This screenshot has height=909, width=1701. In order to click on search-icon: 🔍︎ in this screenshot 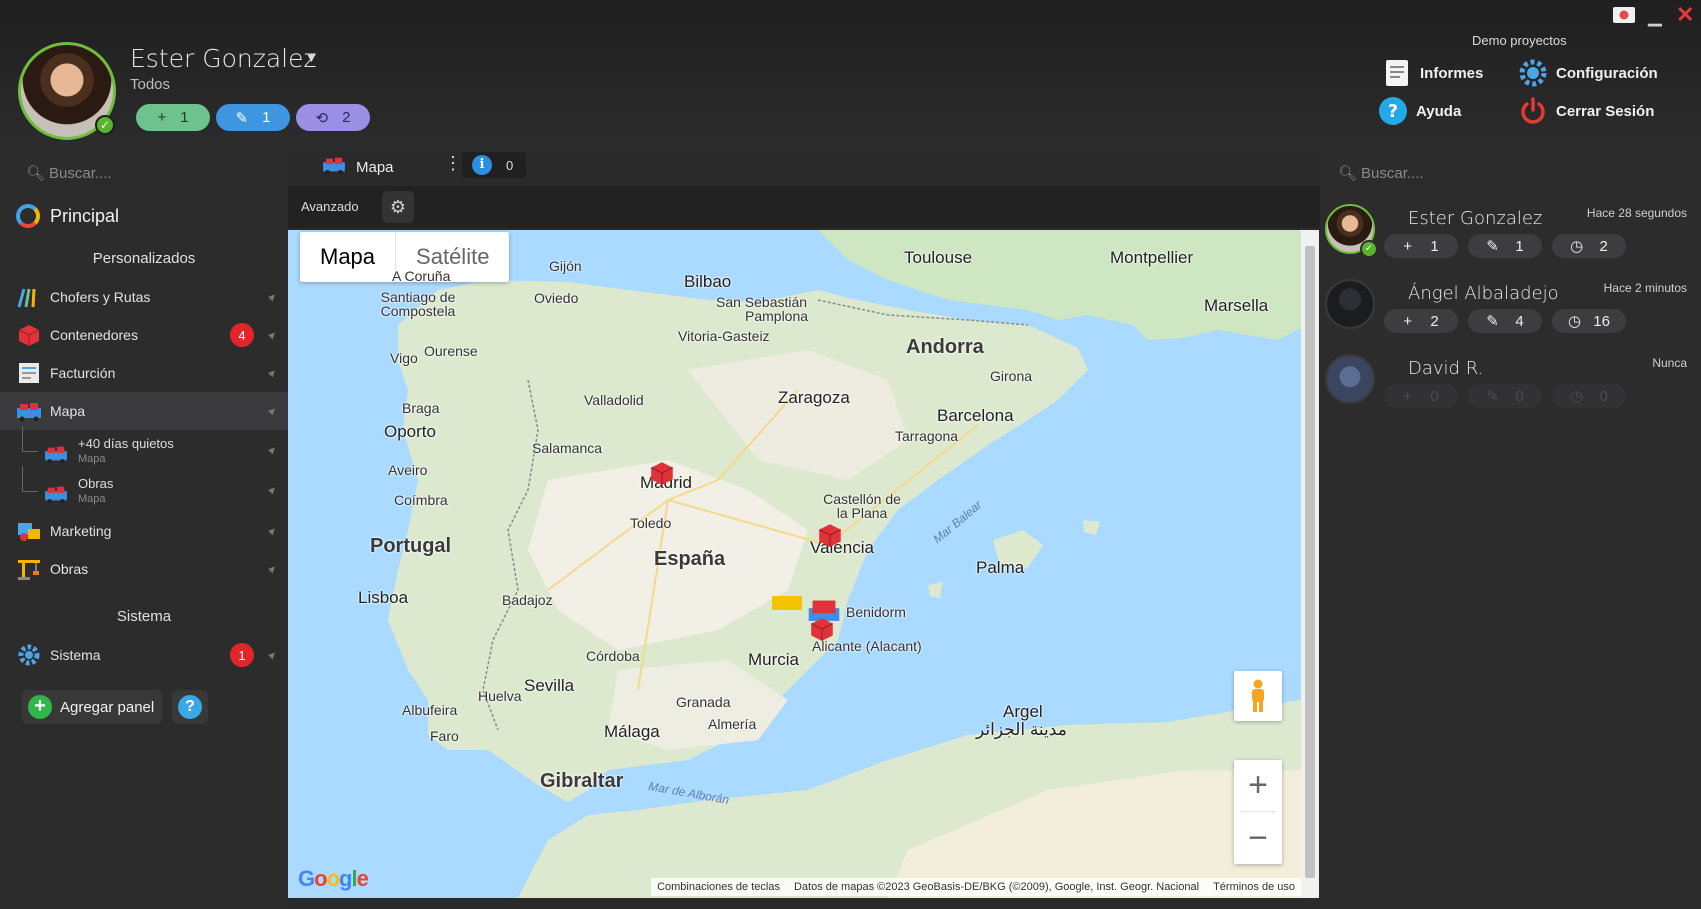, I will do `click(36, 173)`.